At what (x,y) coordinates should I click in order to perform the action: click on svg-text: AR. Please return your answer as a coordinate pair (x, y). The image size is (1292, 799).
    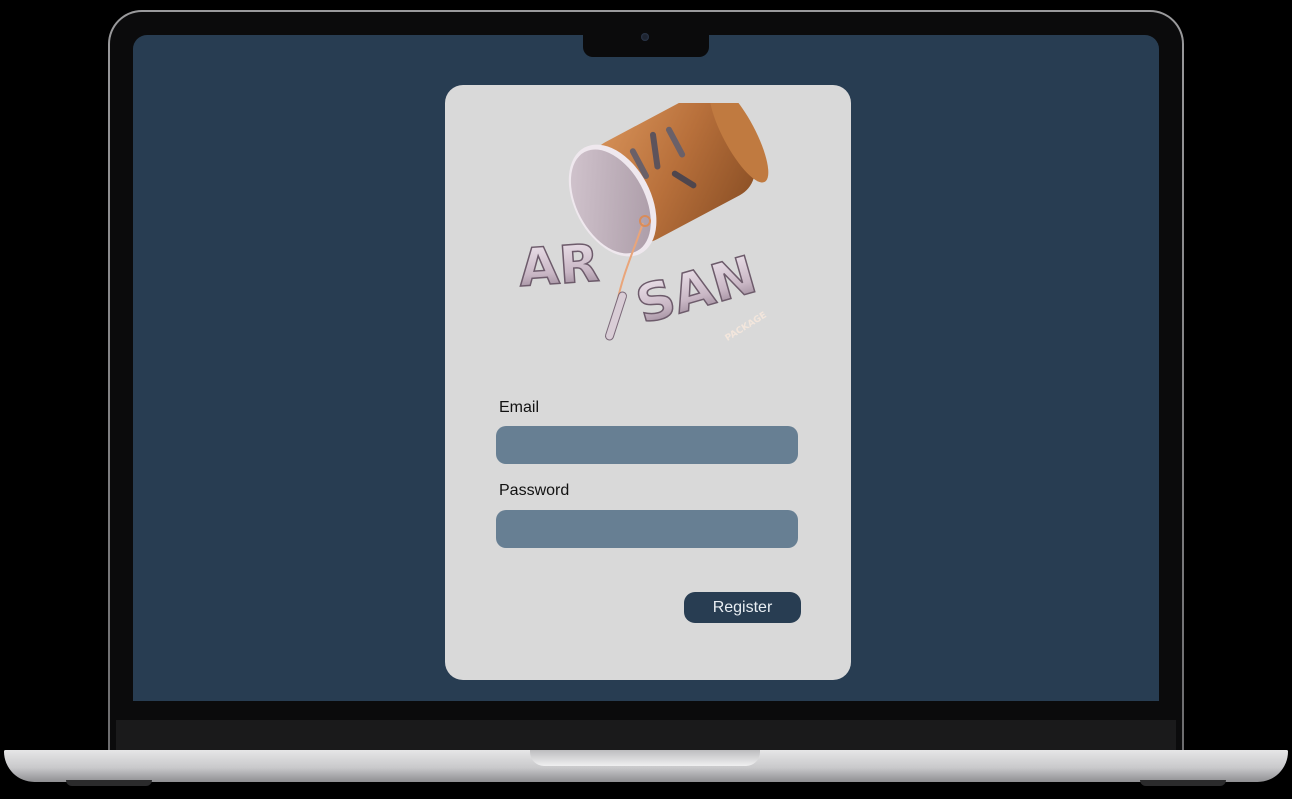
    Looking at the image, I should click on (559, 266).